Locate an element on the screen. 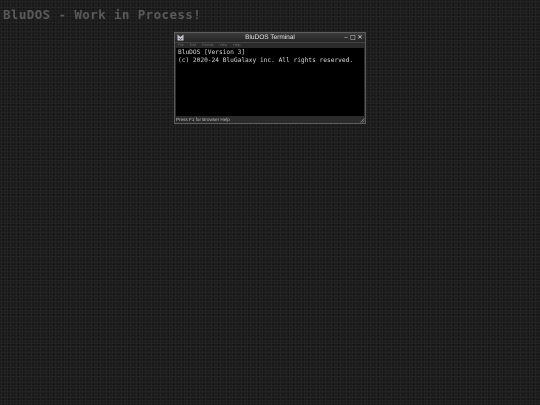  desktop-title: BluDOS - Work in Process! is located at coordinates (102, 14).